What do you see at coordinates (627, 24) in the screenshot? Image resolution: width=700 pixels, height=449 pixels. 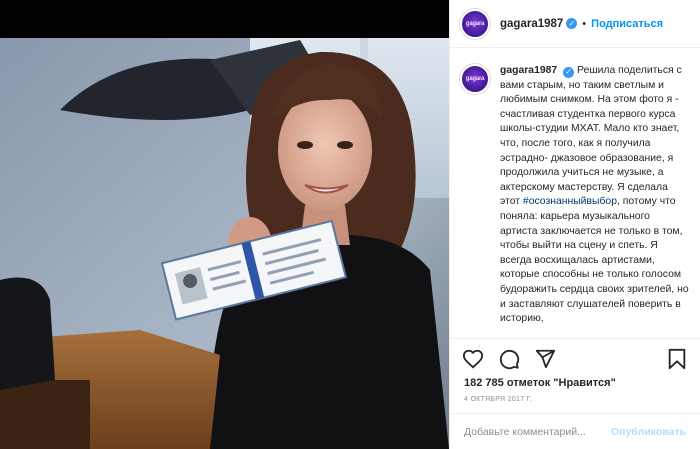 I see `follow-button: Подписаться` at bounding box center [627, 24].